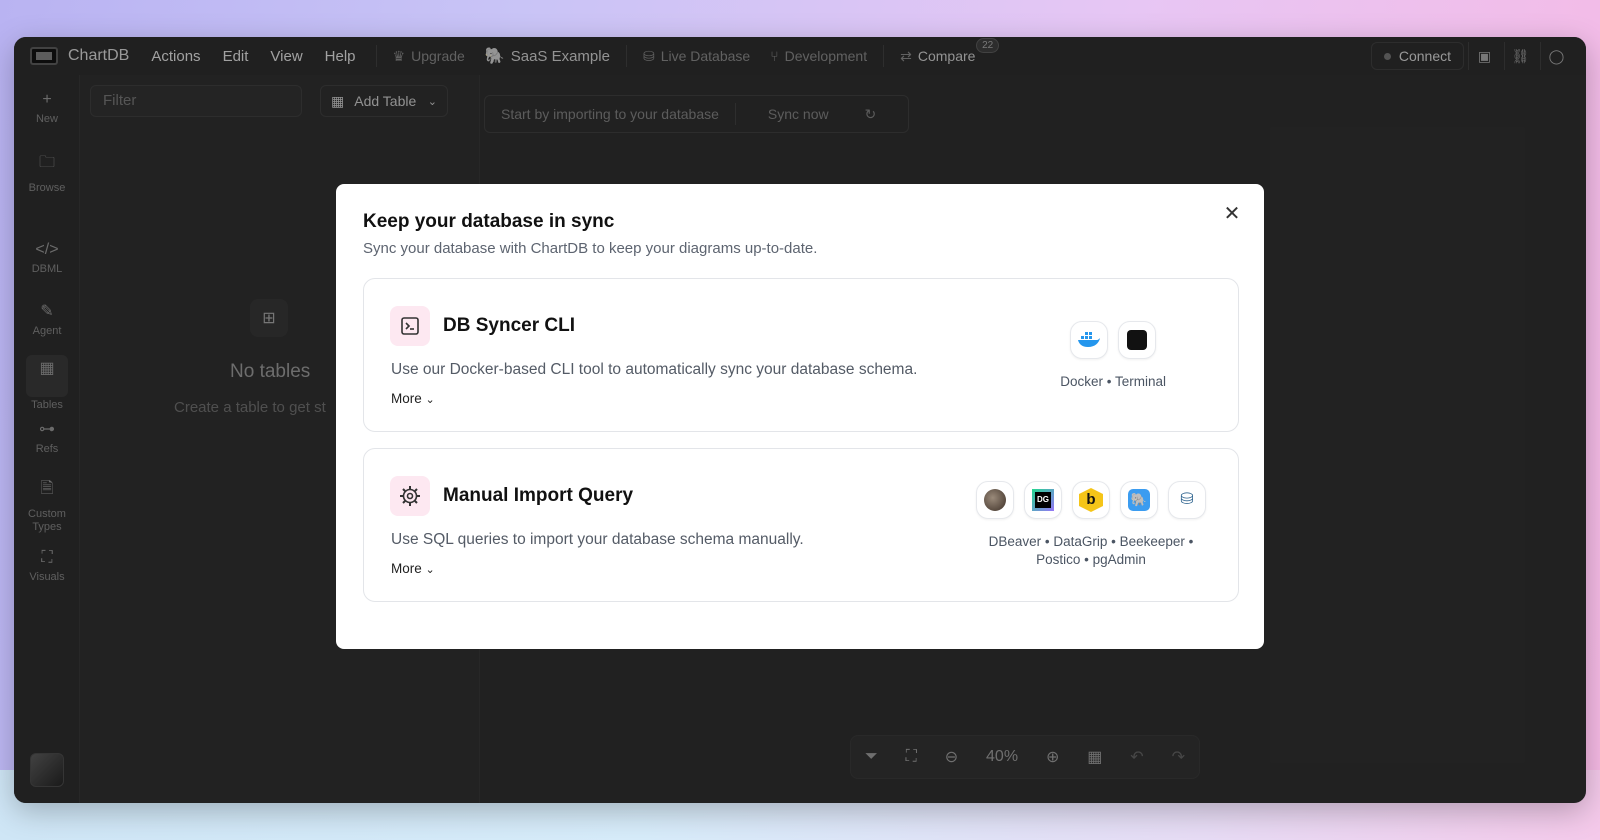  I want to click on pgadmin-icon: ⛁, so click(1187, 500).